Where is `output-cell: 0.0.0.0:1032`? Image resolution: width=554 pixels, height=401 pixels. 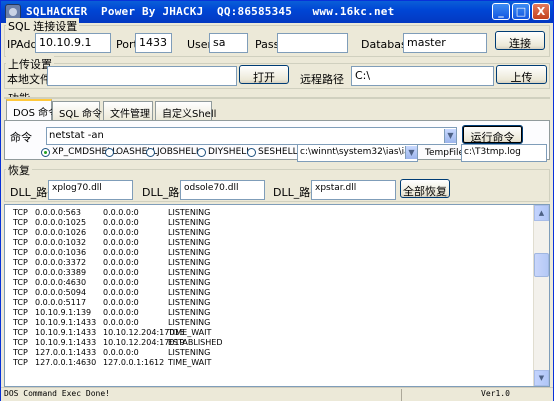
output-cell: 0.0.0.0:1032 is located at coordinates (61, 242).